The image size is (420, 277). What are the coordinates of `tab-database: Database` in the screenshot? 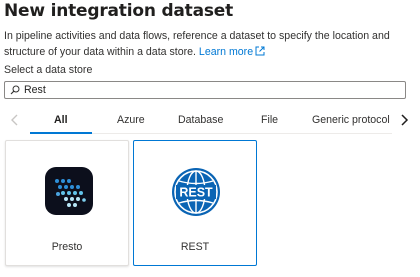 It's located at (200, 120).